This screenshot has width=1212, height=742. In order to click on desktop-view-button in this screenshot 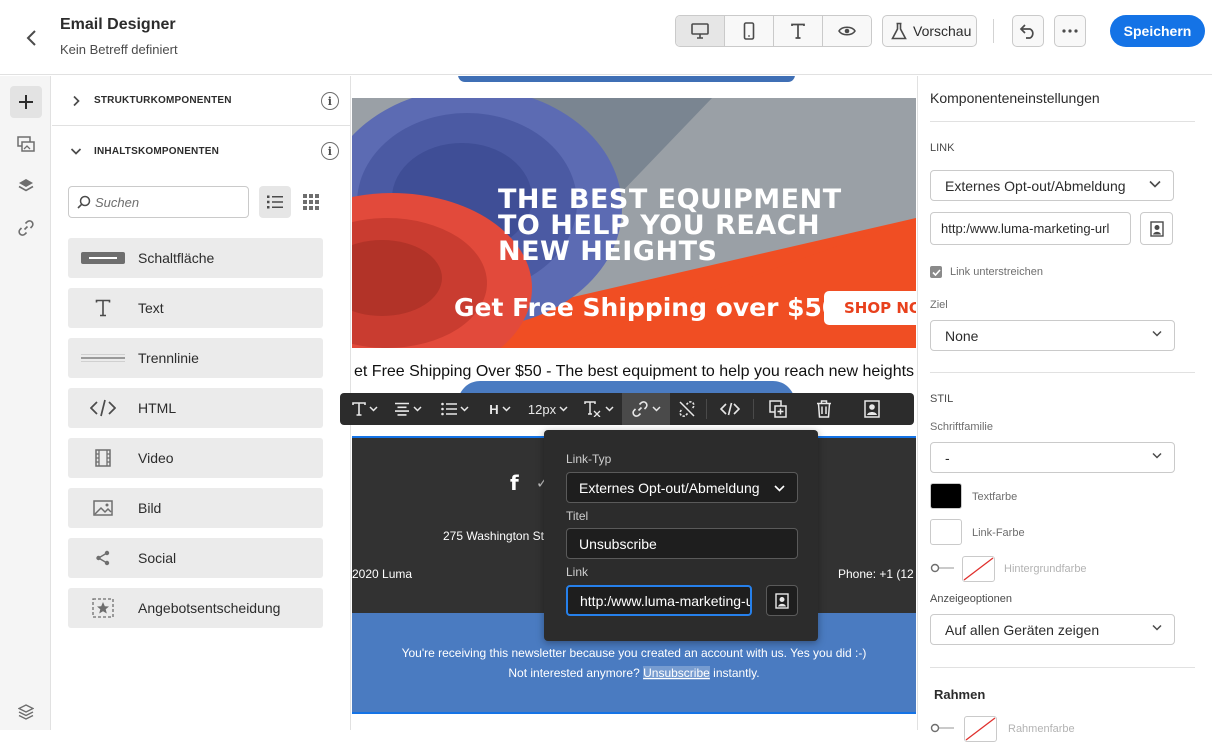, I will do `click(700, 31)`.